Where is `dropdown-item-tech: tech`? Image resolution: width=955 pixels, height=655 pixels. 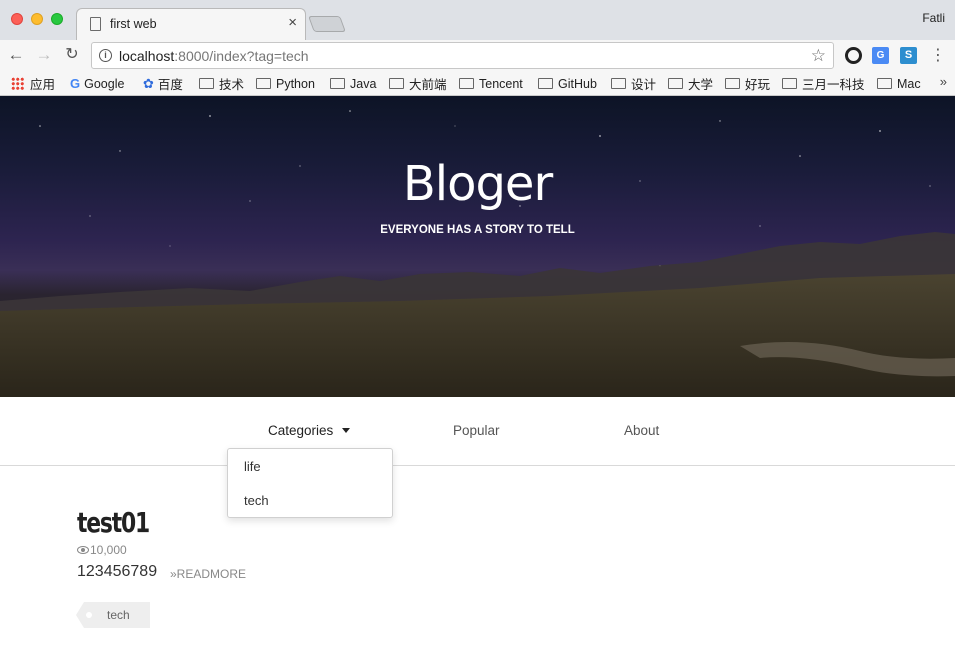
dropdown-item-tech: tech is located at coordinates (256, 500).